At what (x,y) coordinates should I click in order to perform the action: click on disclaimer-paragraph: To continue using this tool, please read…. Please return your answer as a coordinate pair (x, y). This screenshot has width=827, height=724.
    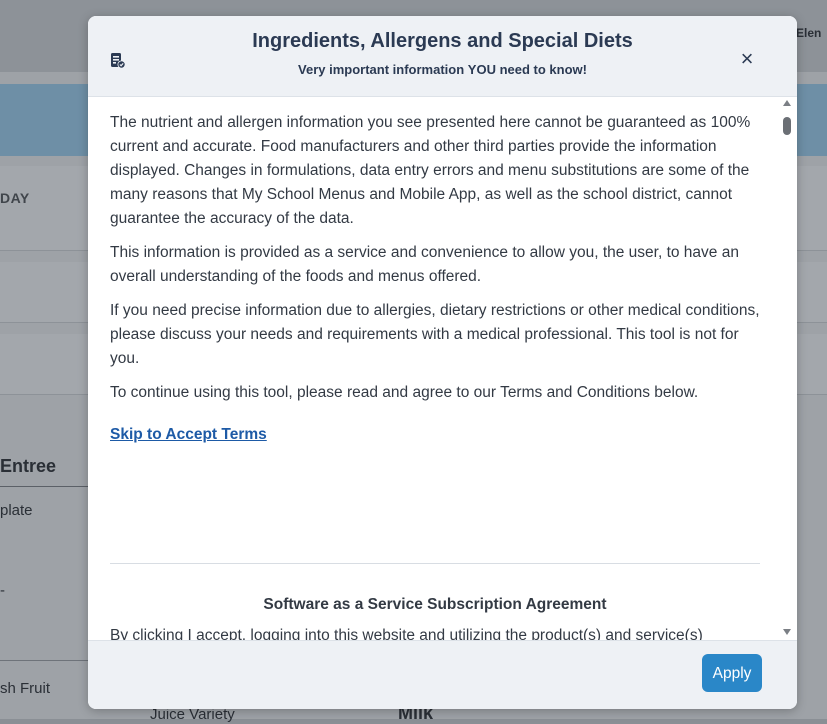
    Looking at the image, I should click on (404, 392).